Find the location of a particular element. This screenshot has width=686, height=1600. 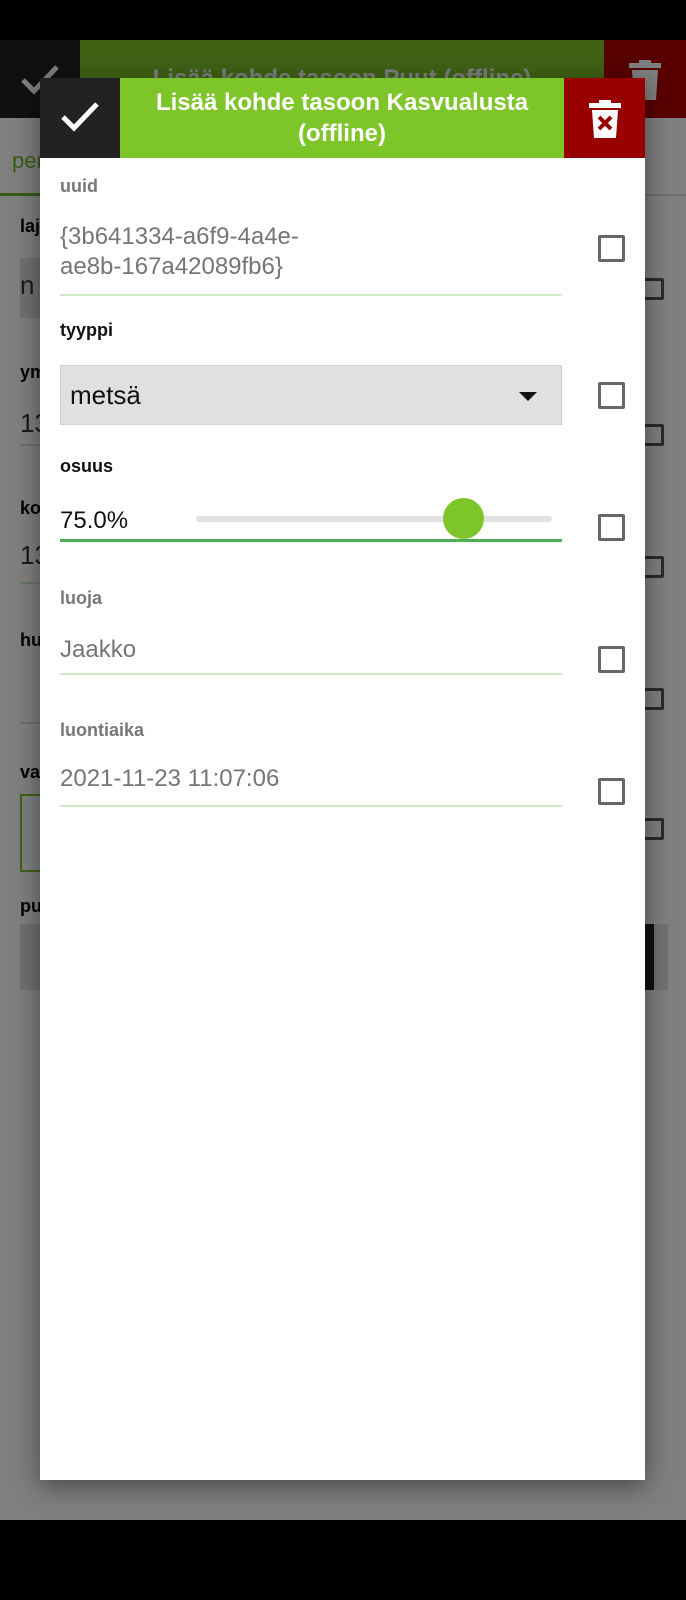

dropdown-arrow-icon is located at coordinates (528, 396).